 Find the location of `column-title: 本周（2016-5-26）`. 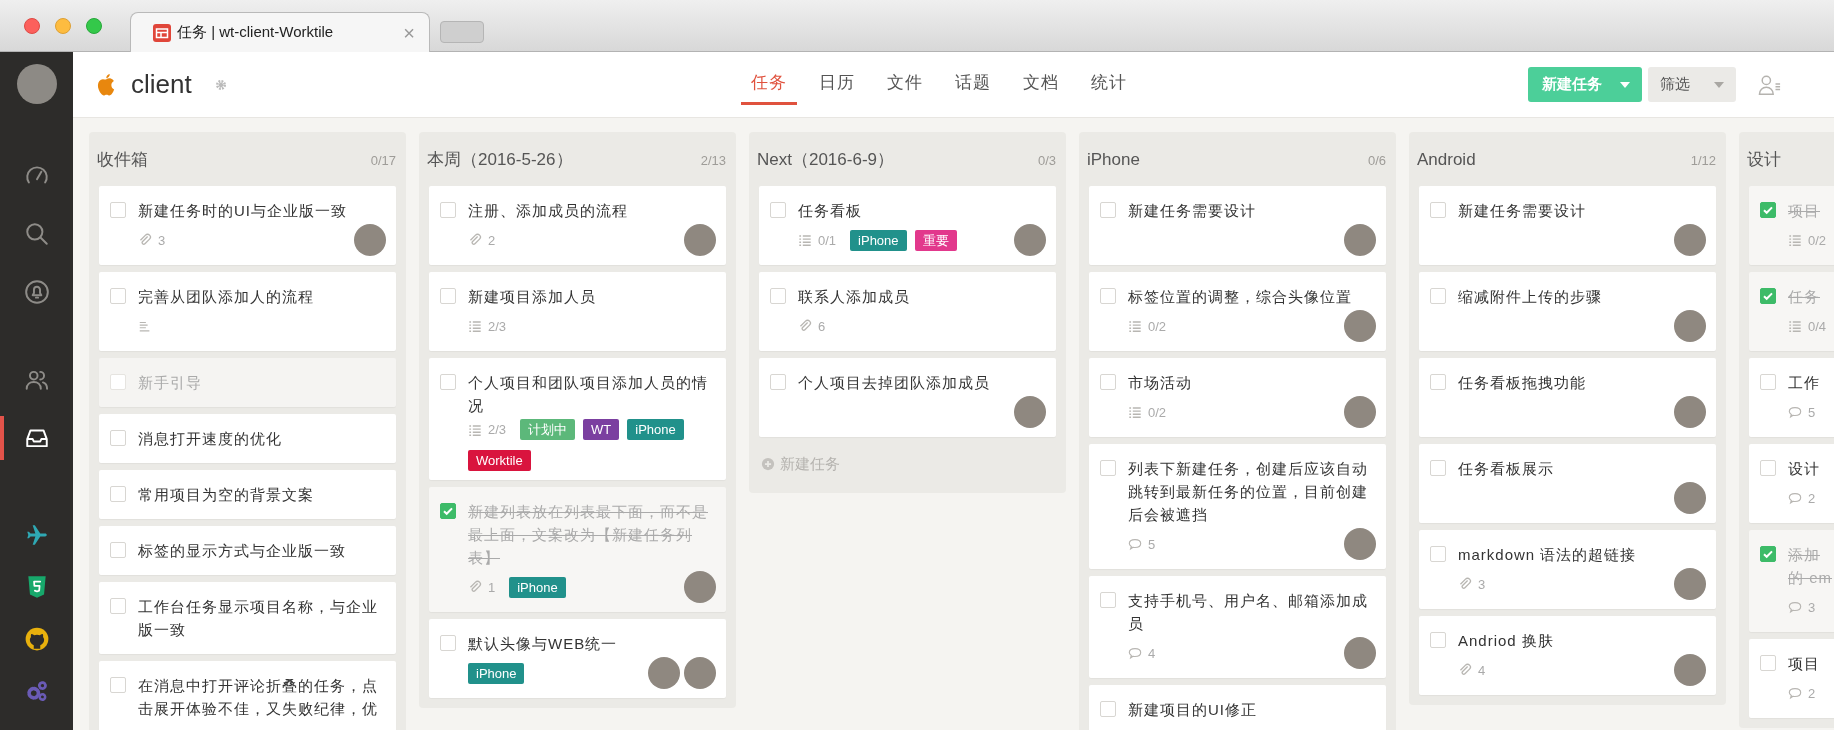

column-title: 本周（2016-5-26） is located at coordinates (500, 160).